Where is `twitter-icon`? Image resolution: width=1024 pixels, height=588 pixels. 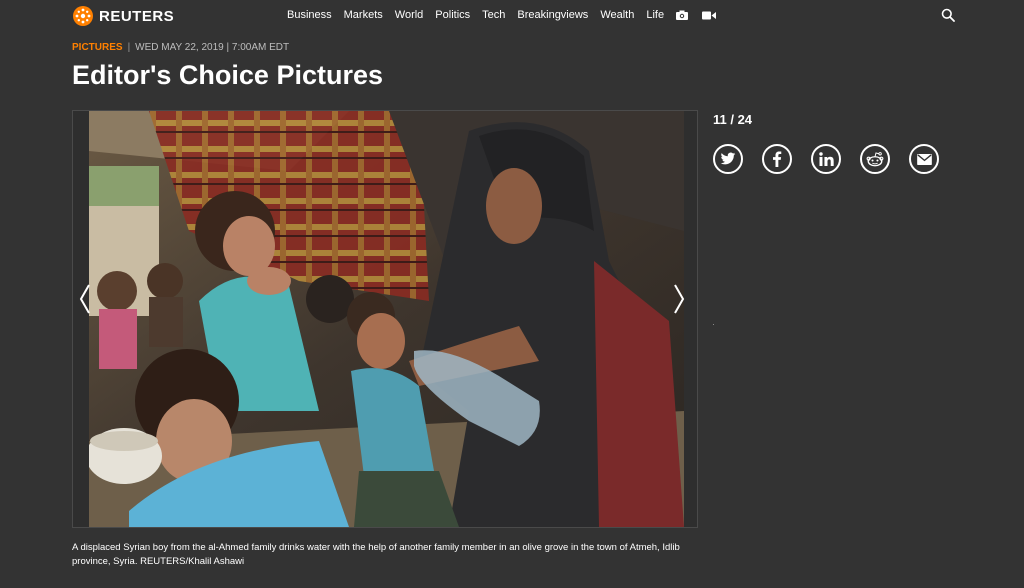 twitter-icon is located at coordinates (728, 158).